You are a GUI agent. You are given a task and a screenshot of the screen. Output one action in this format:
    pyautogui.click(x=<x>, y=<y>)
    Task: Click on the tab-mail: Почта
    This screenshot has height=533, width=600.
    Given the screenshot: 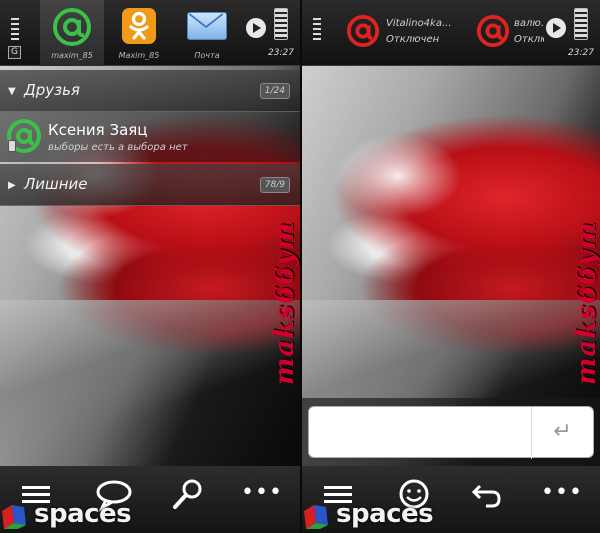 What is the action you would take?
    pyautogui.click(x=207, y=33)
    